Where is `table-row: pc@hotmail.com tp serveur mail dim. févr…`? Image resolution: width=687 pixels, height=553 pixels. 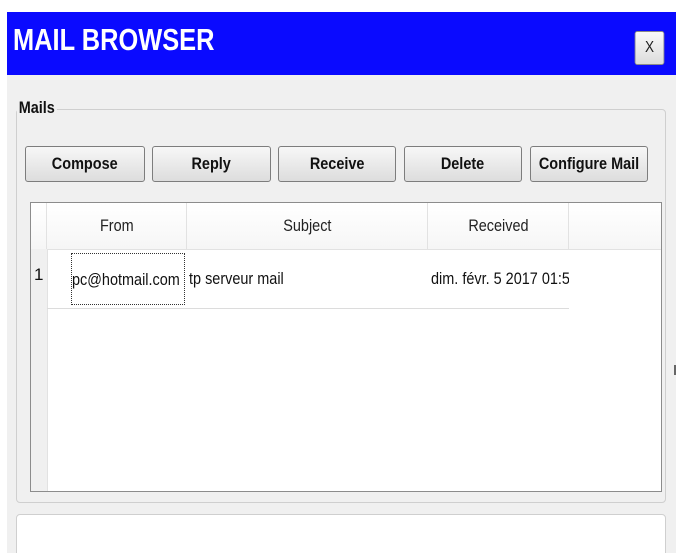 table-row: pc@hotmail.com tp serveur mail dim. févr… is located at coordinates (308, 279).